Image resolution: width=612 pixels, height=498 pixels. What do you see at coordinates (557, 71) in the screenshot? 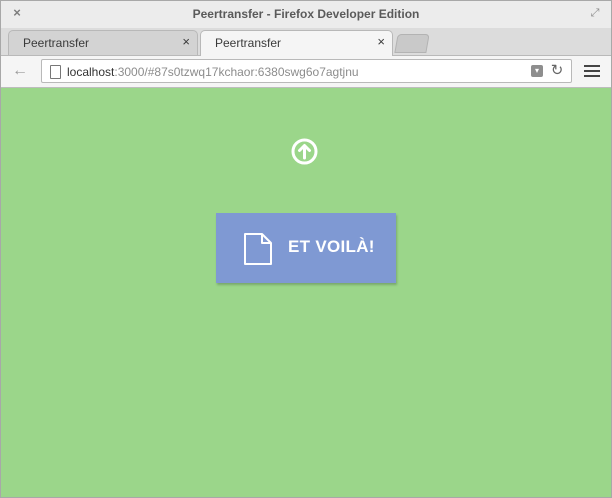
I see `reload-icon: ↻` at bounding box center [557, 71].